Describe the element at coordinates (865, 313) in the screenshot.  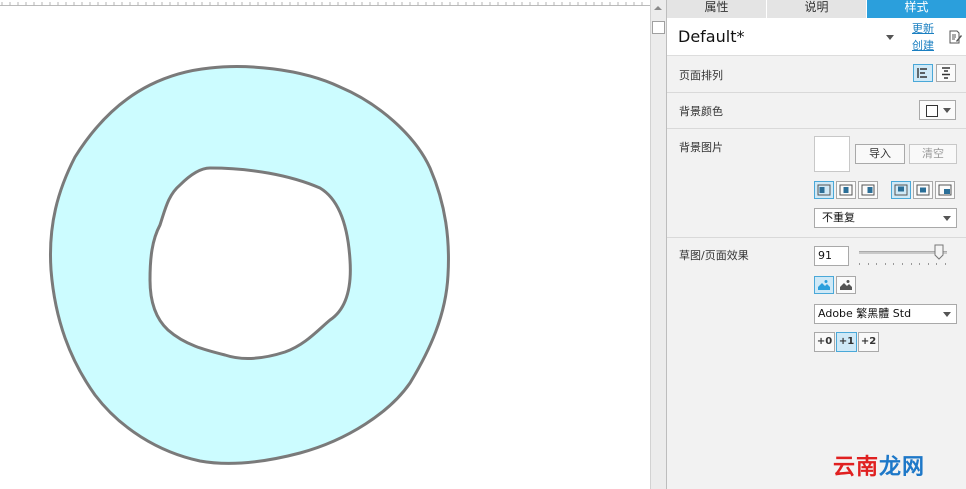
I see `font-family-value: Adobe 繁黑體 Std` at that location.